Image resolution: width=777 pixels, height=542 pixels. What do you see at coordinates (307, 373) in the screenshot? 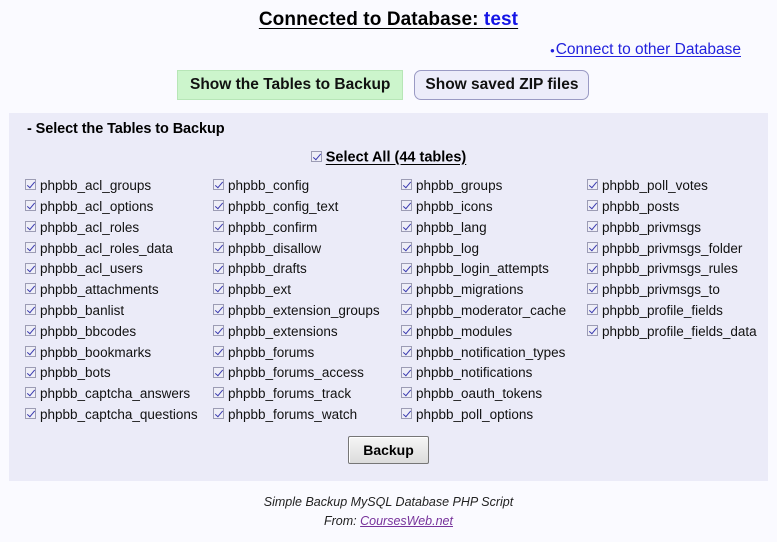
I see `table-row: phpbb_forums_access` at bounding box center [307, 373].